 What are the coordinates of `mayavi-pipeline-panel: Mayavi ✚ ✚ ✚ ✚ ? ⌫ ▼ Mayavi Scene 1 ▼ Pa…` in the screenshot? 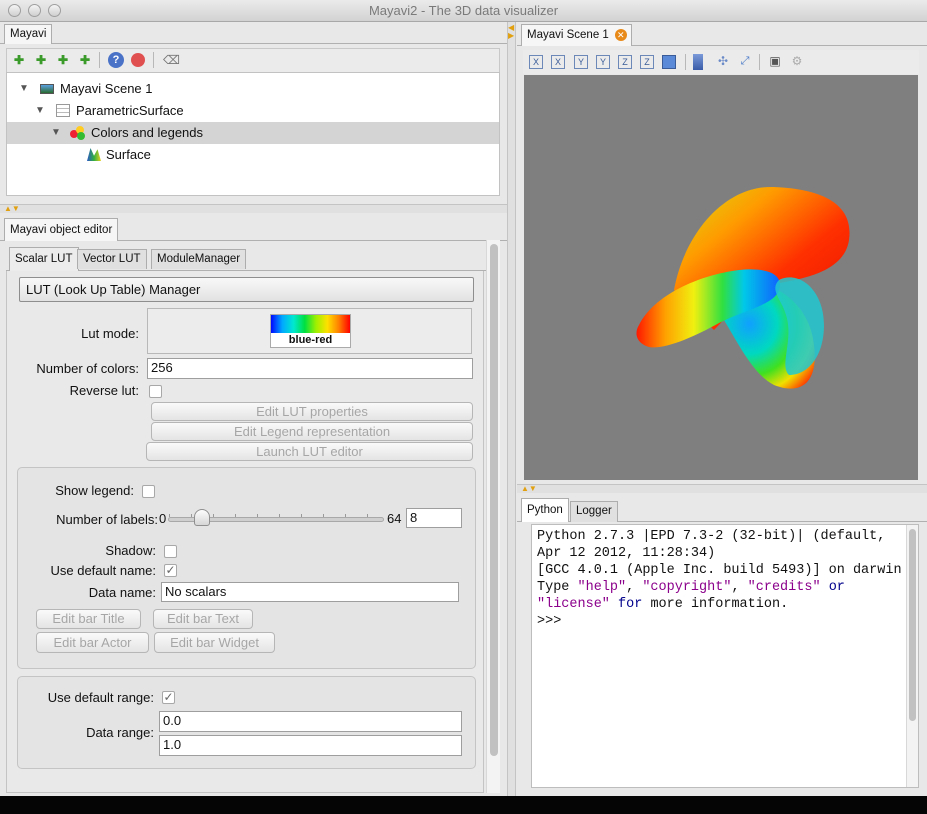 It's located at (253, 114).